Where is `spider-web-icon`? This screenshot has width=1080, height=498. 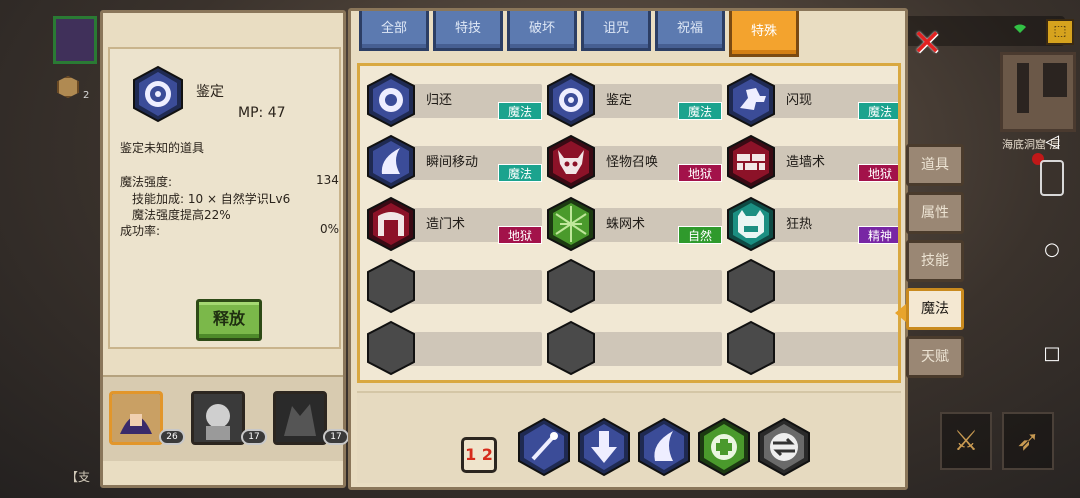
spider-web-icon is located at coordinates (571, 224).